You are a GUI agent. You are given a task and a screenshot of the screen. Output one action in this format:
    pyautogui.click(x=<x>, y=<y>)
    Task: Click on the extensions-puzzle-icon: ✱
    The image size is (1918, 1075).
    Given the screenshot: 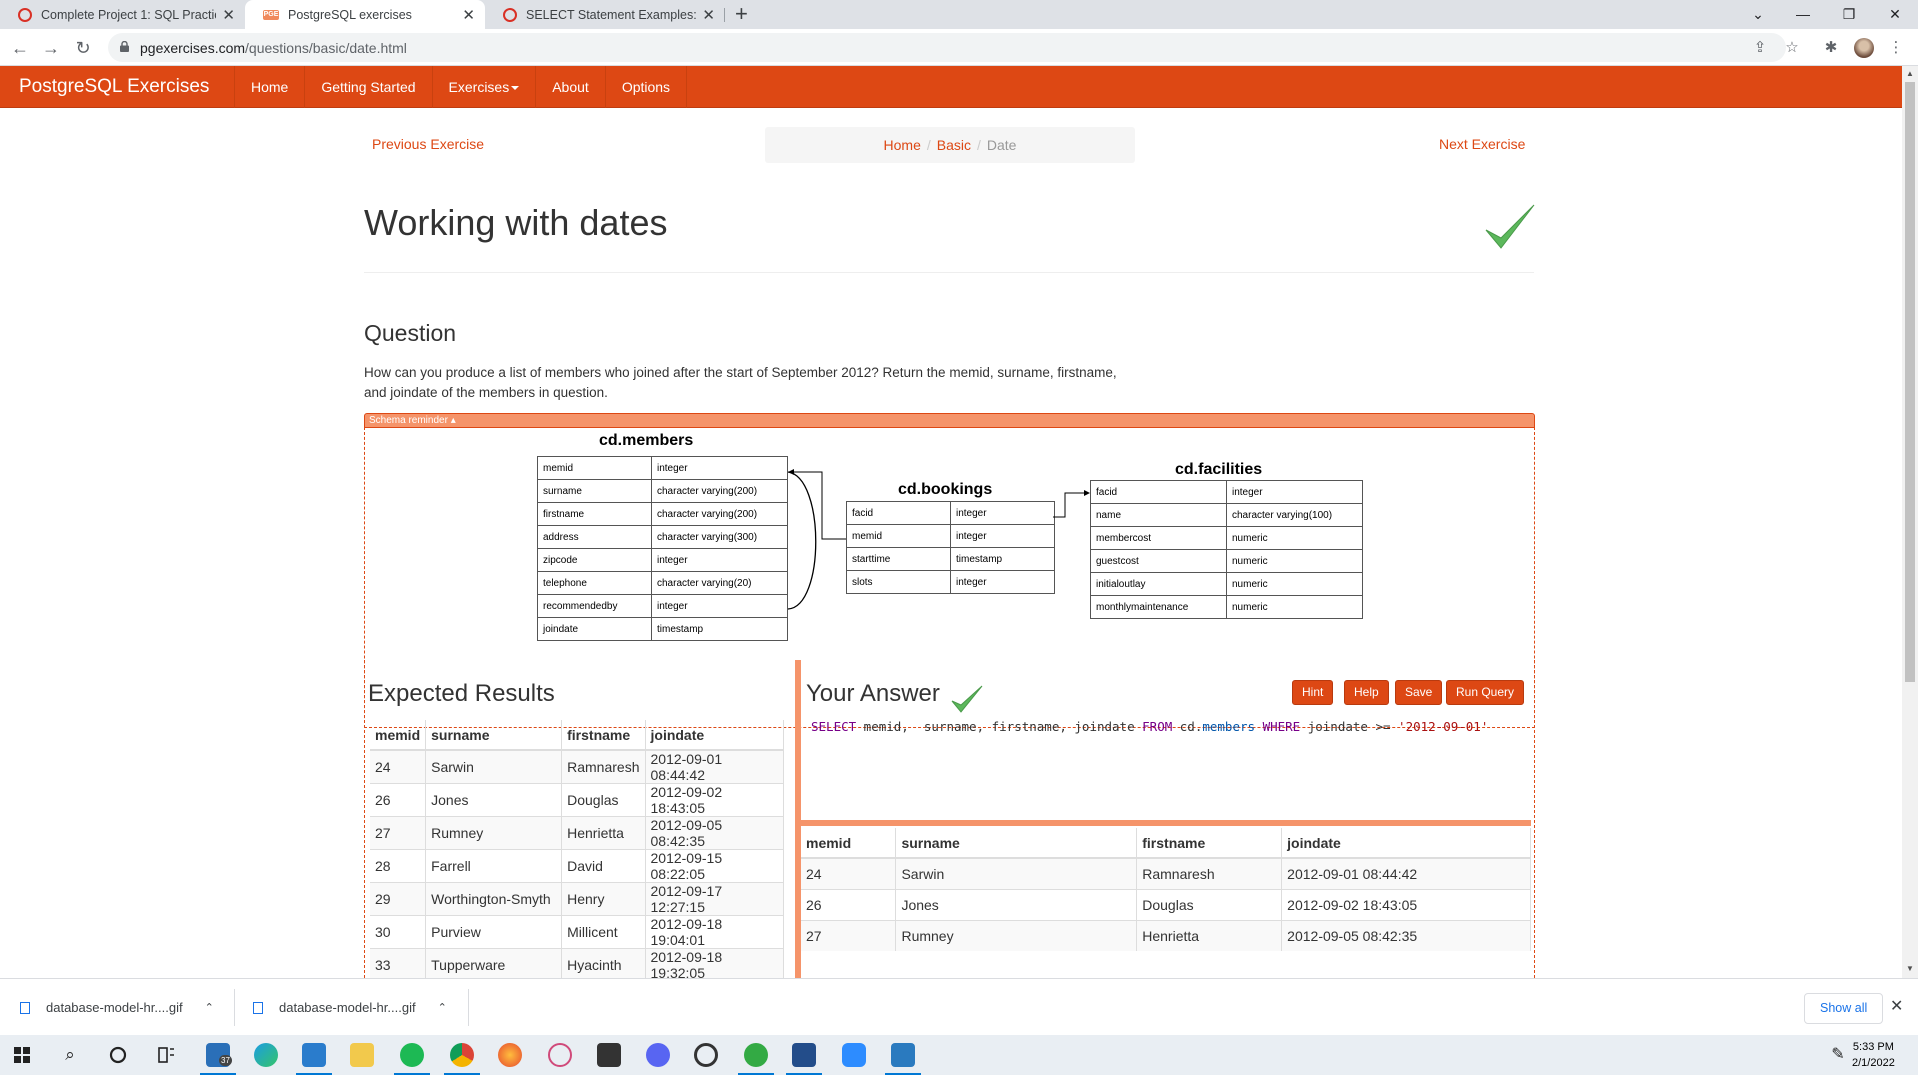 What is the action you would take?
    pyautogui.click(x=1831, y=48)
    